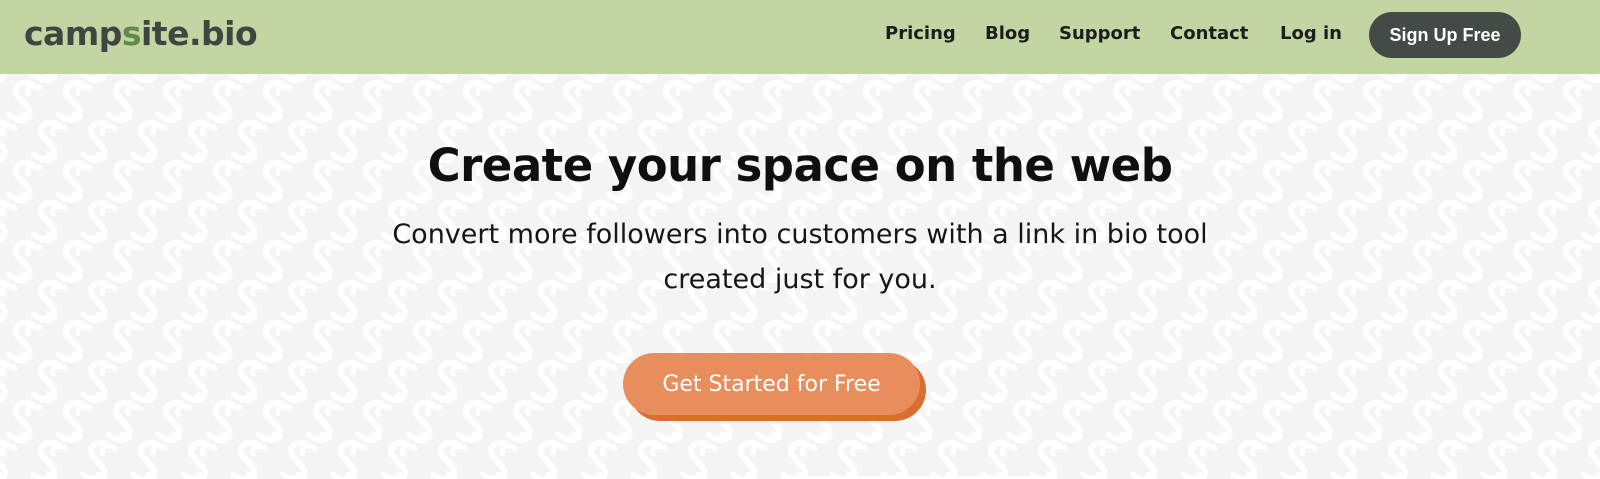  Describe the element at coordinates (73, 33) in the screenshot. I see `logo-text-prefix: camp` at that location.